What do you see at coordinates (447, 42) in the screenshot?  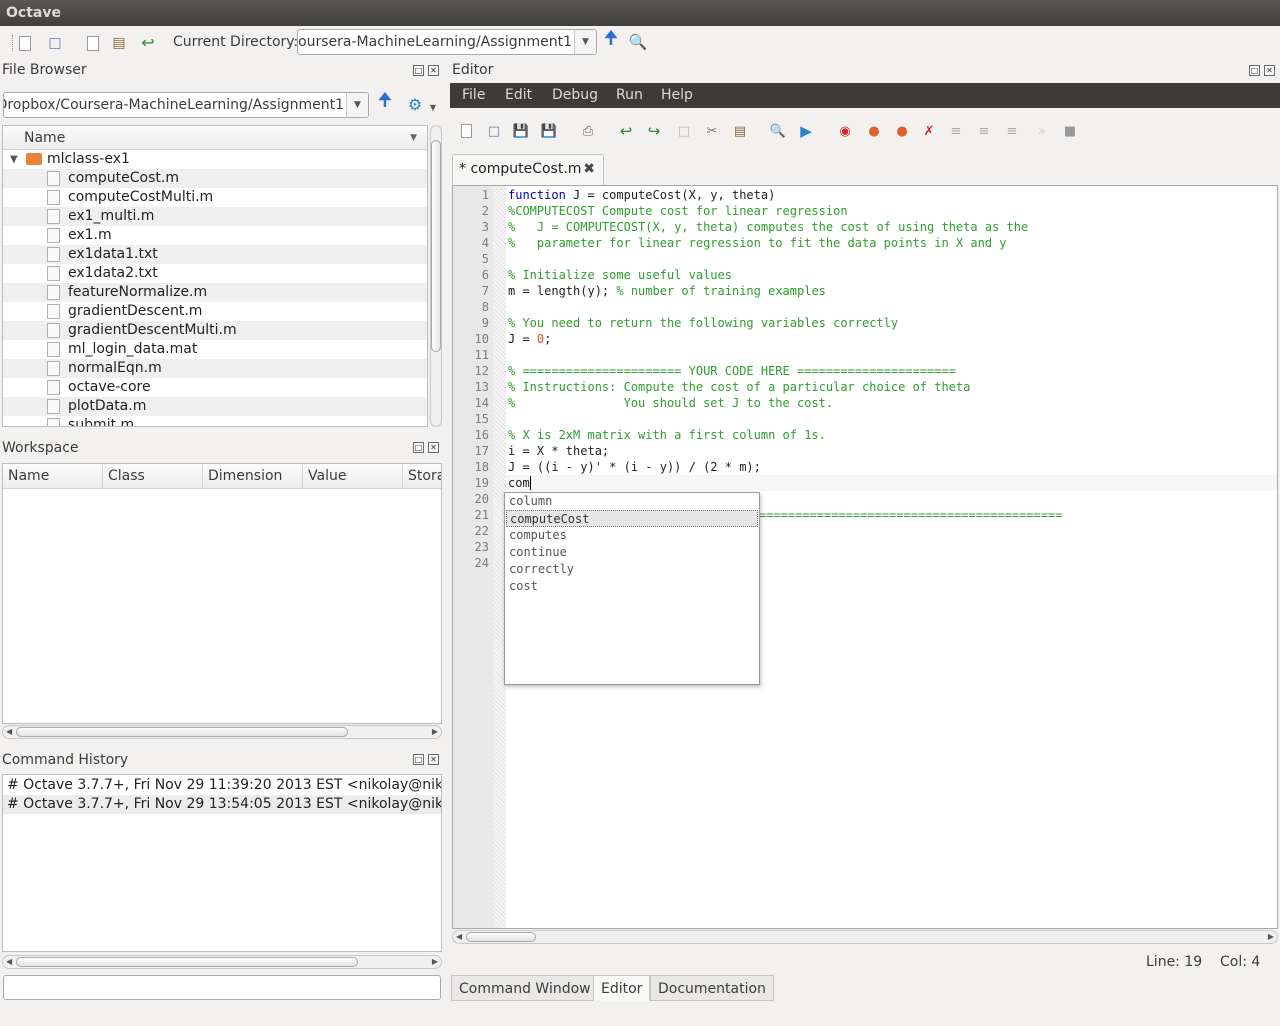 I see `current-directory-combo: ~/Coursera-MachineLearning/Assignment1 ▼` at bounding box center [447, 42].